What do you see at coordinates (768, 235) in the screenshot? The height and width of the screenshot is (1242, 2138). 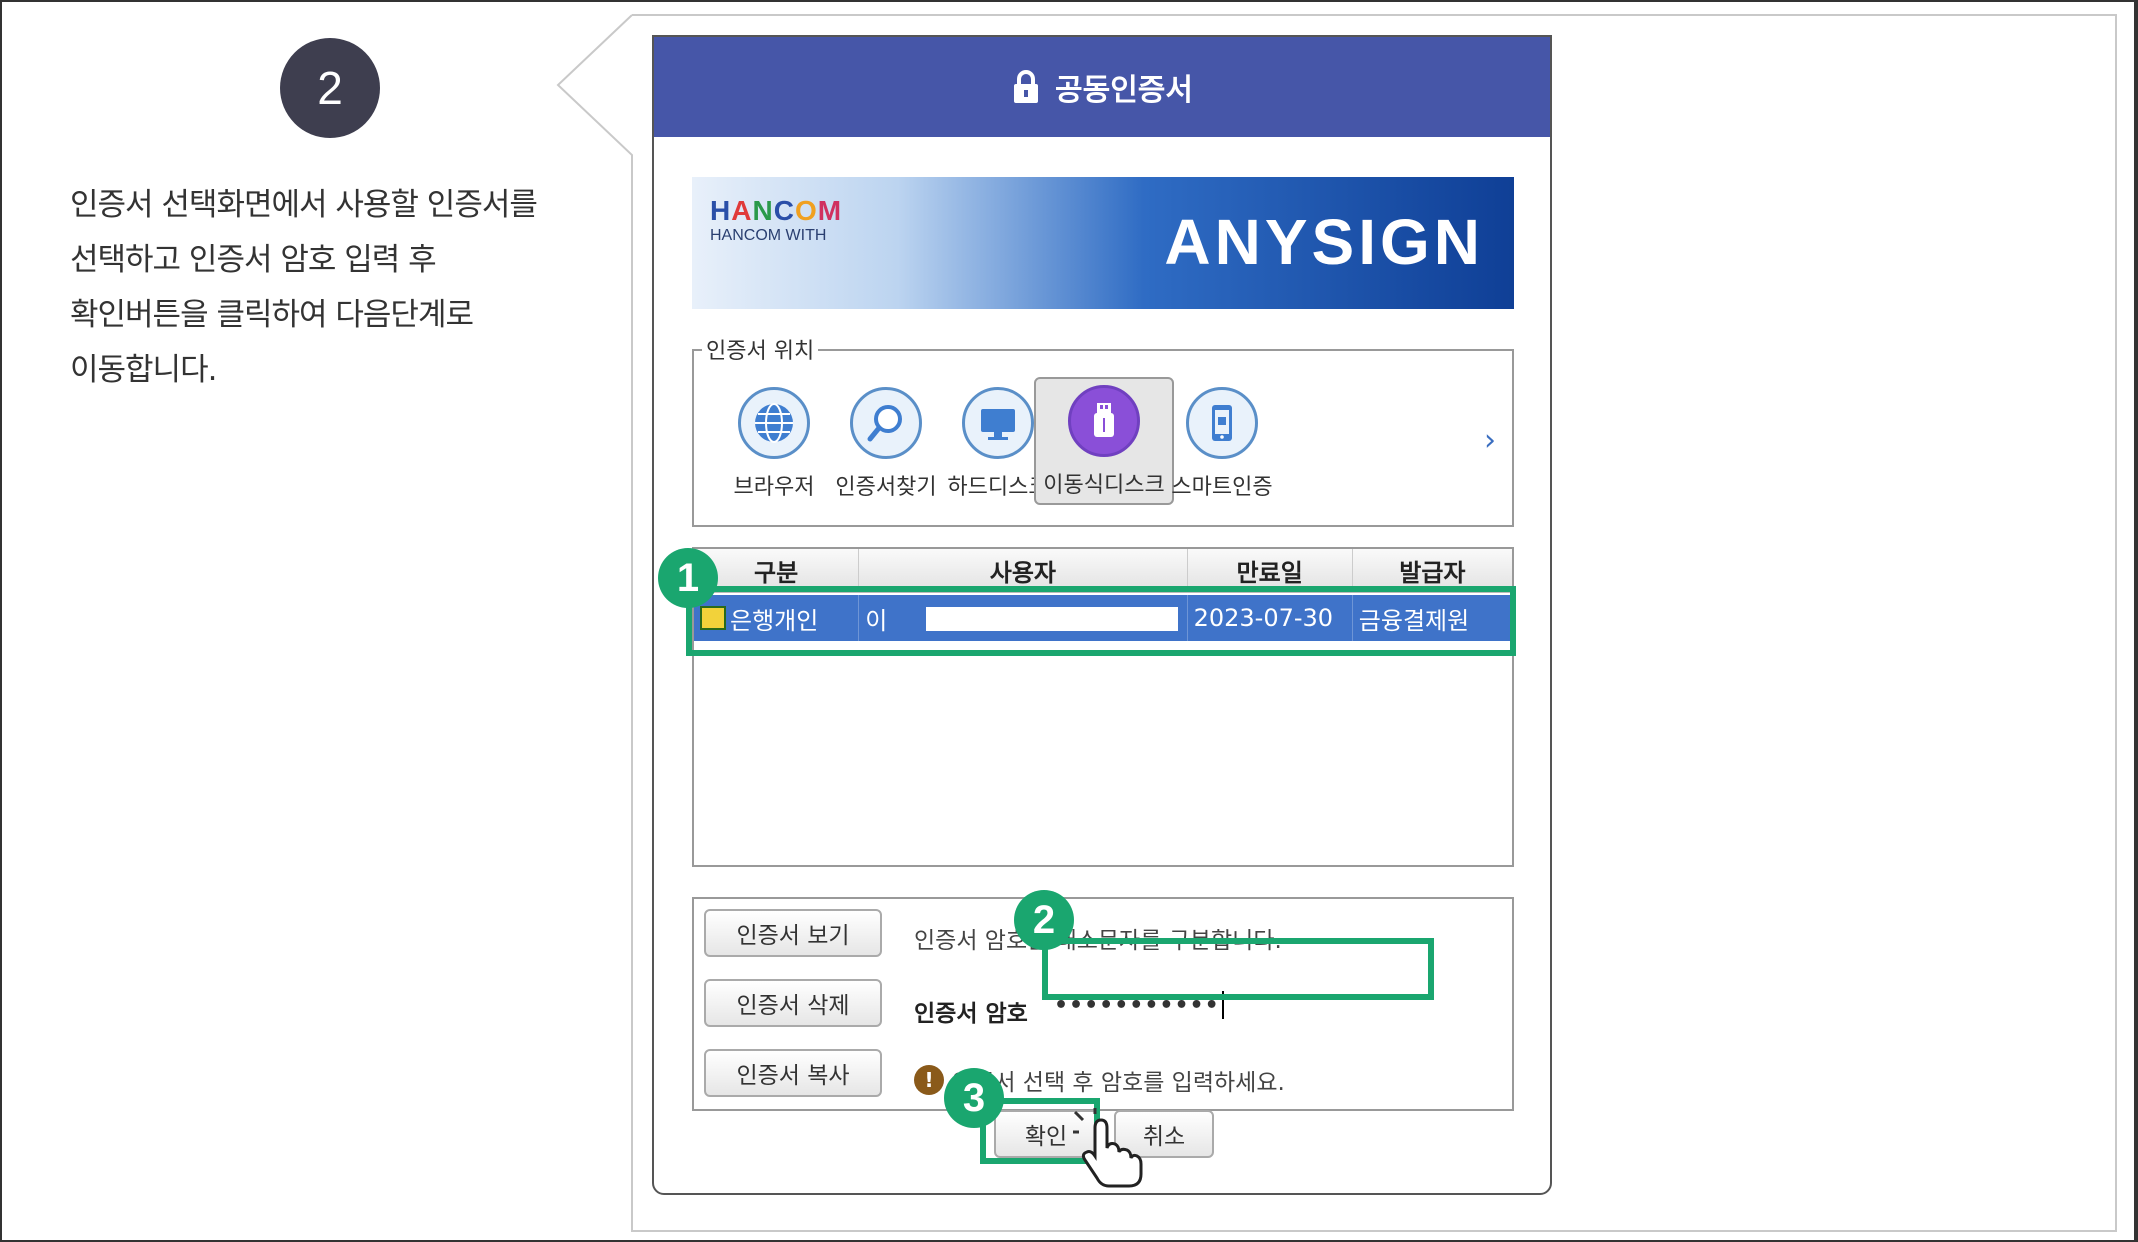 I see `hancom-subtitle: HANCOM WITH` at bounding box center [768, 235].